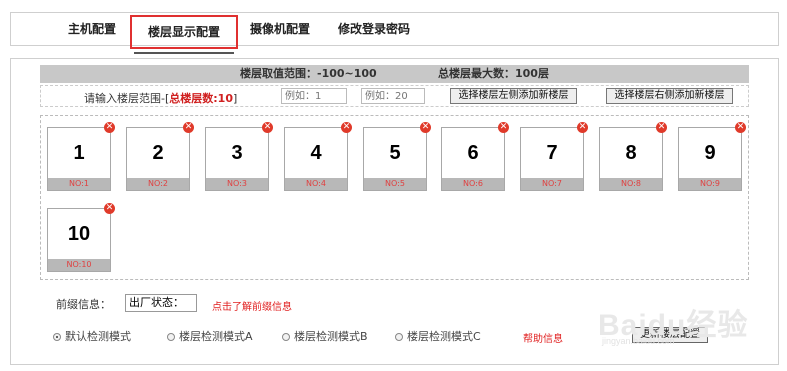  I want to click on floor-card: 4 NO:4 ✕, so click(318, 156).